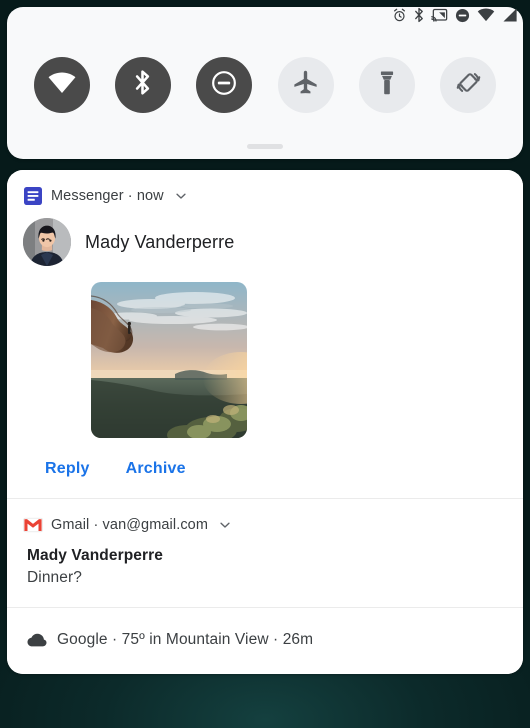 This screenshot has height=728, width=530. I want to click on gmail-icon, so click(33, 525).